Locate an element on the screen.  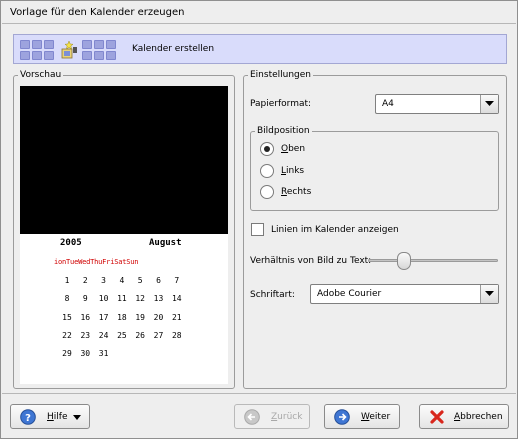
calendar-day: 6 is located at coordinates (158, 280).